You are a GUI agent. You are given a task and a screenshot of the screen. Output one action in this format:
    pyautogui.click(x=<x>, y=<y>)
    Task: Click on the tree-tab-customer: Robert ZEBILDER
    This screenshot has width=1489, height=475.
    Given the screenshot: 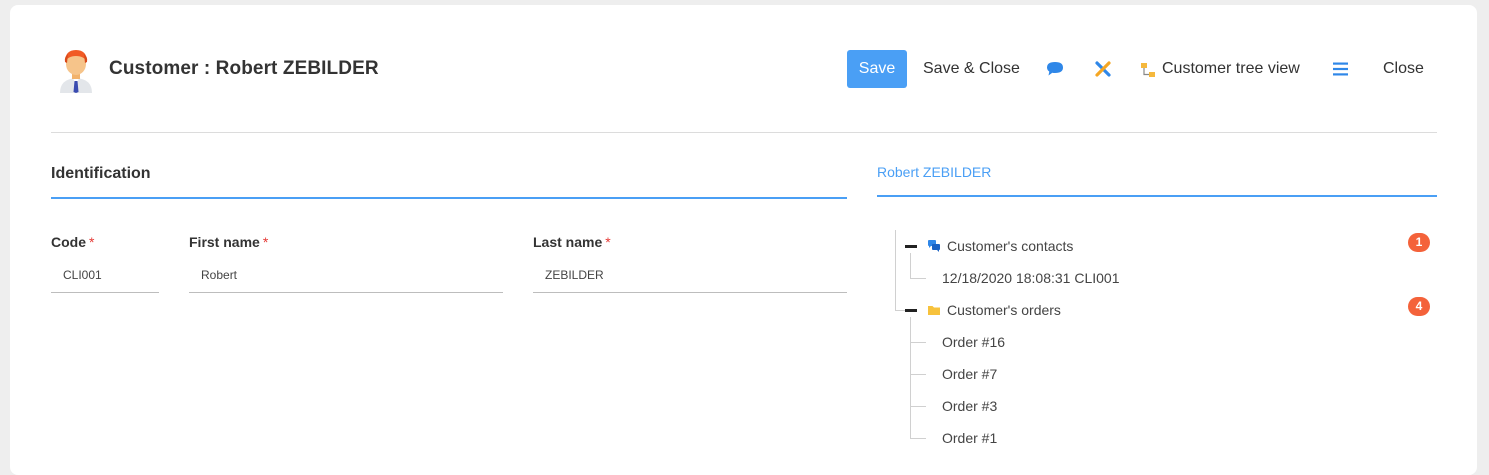 What is the action you would take?
    pyautogui.click(x=934, y=172)
    